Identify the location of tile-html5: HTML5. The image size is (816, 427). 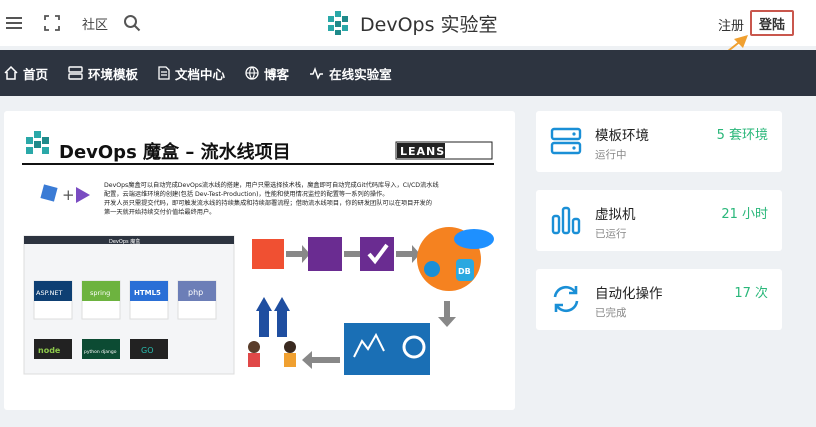
(147, 293).